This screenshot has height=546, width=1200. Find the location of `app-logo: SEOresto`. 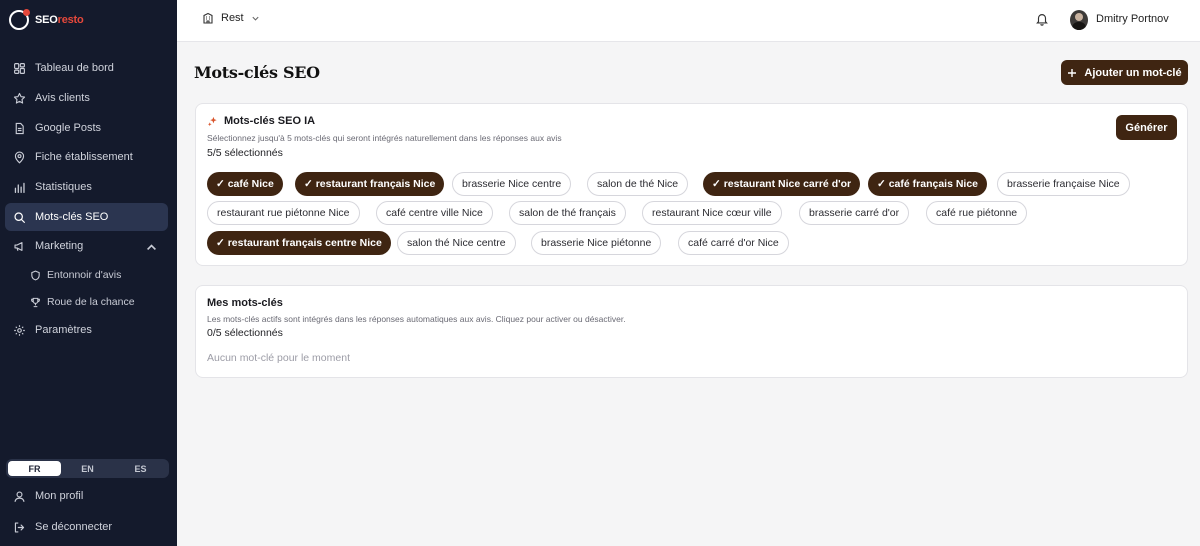

app-logo: SEOresto is located at coordinates (46, 20).